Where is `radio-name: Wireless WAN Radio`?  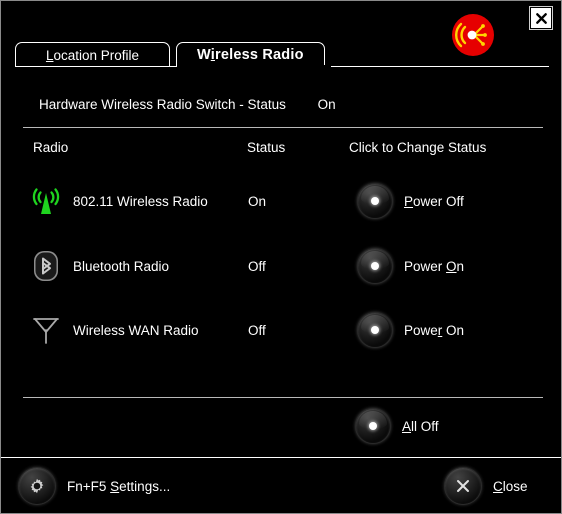 radio-name: Wireless WAN Radio is located at coordinates (136, 330).